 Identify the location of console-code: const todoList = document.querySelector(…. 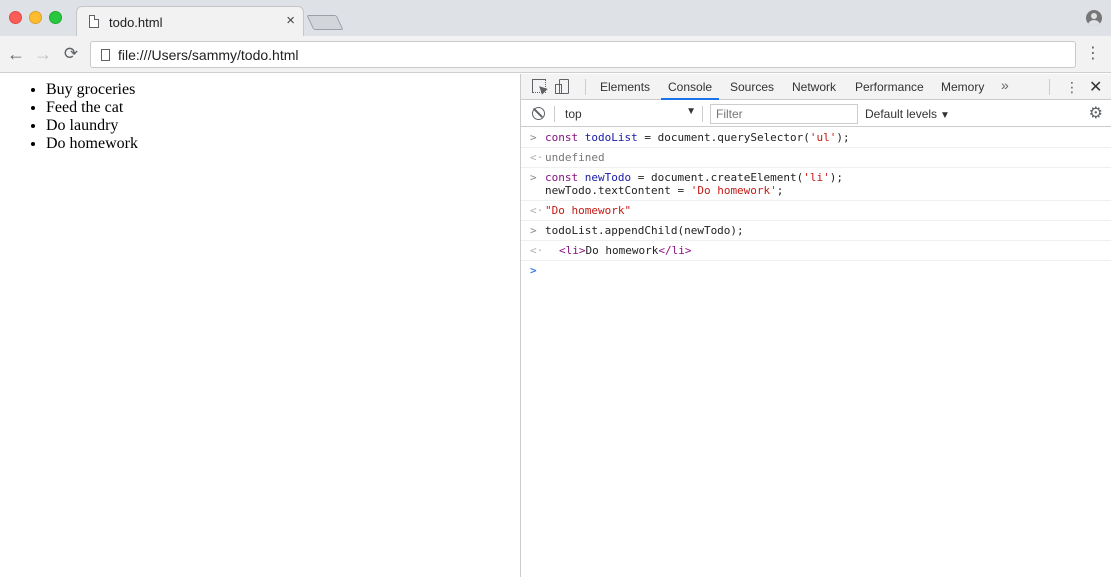
(697, 137).